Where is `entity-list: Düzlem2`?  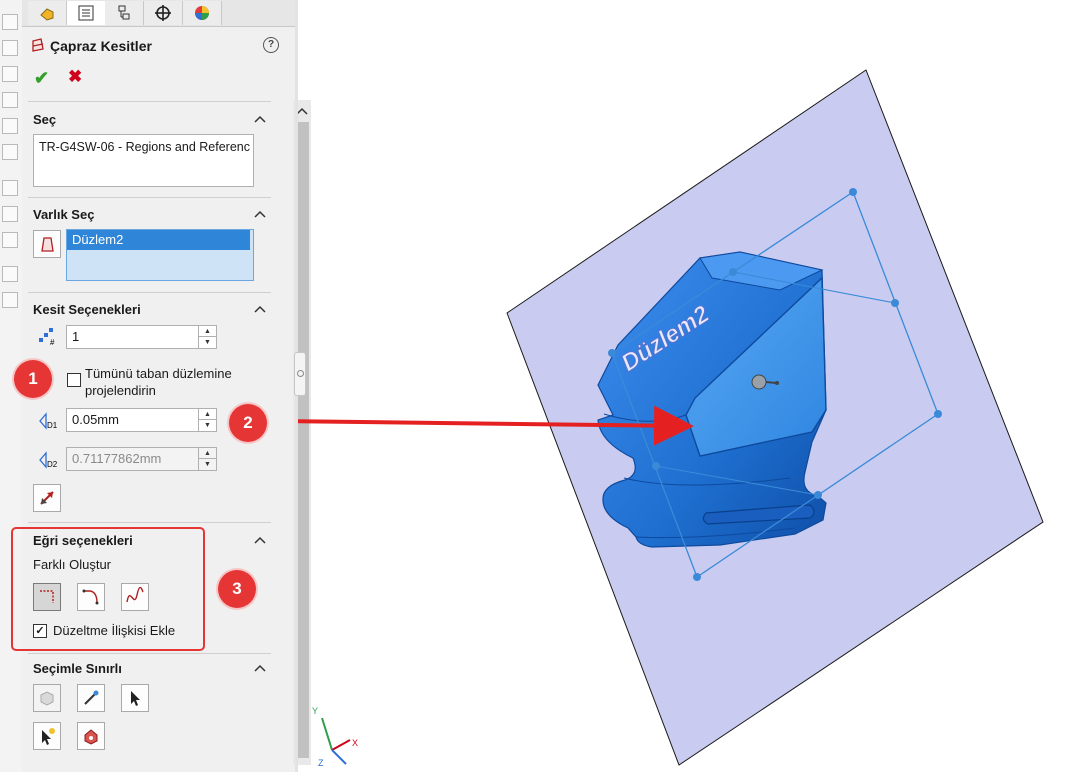 entity-list: Düzlem2 is located at coordinates (160, 255).